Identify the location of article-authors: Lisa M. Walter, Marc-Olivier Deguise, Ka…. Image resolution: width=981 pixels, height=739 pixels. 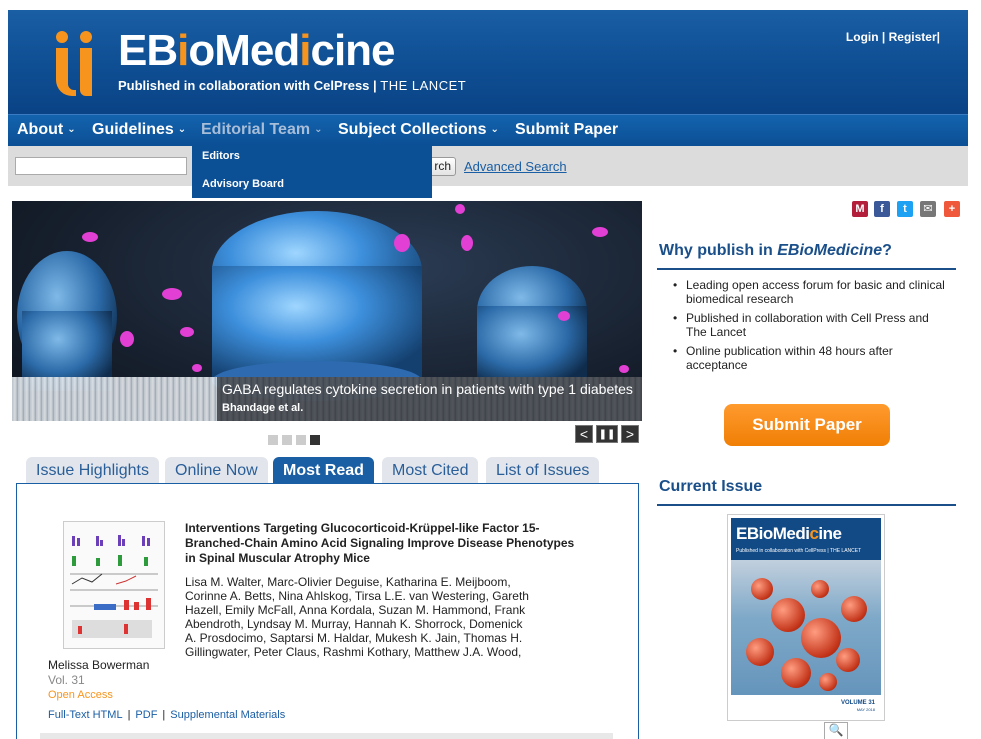
(357, 617).